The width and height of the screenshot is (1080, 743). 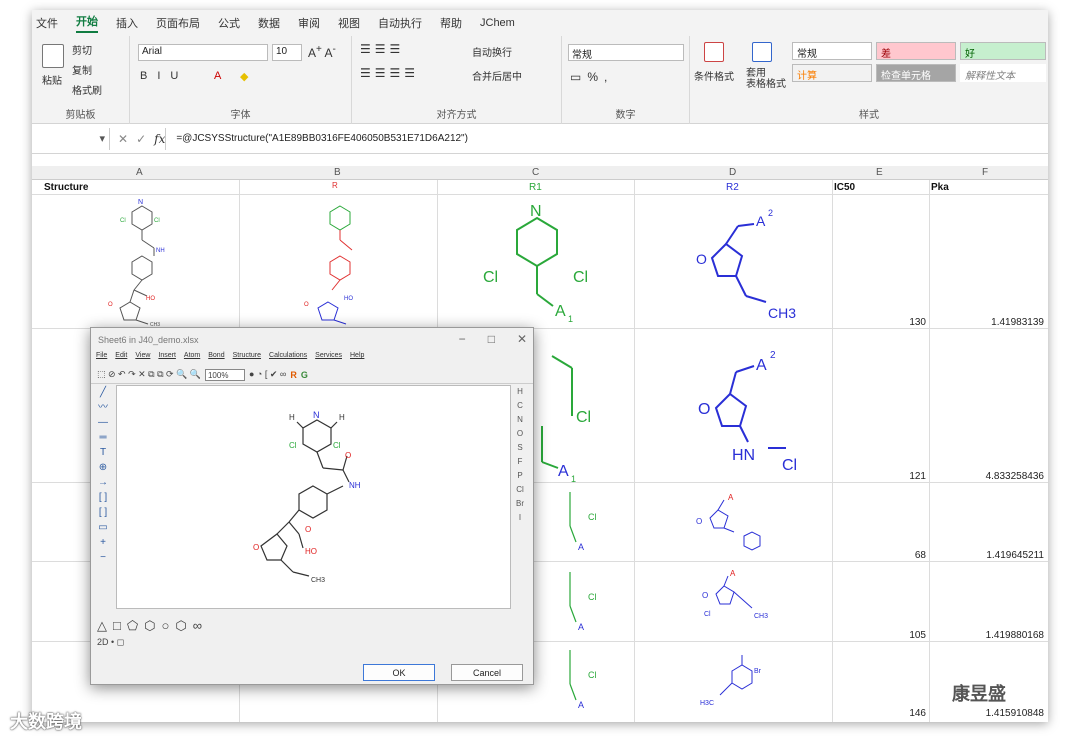 What do you see at coordinates (742, 406) in the screenshot?
I see `structure-r2-2: O A 2 HN Cl` at bounding box center [742, 406].